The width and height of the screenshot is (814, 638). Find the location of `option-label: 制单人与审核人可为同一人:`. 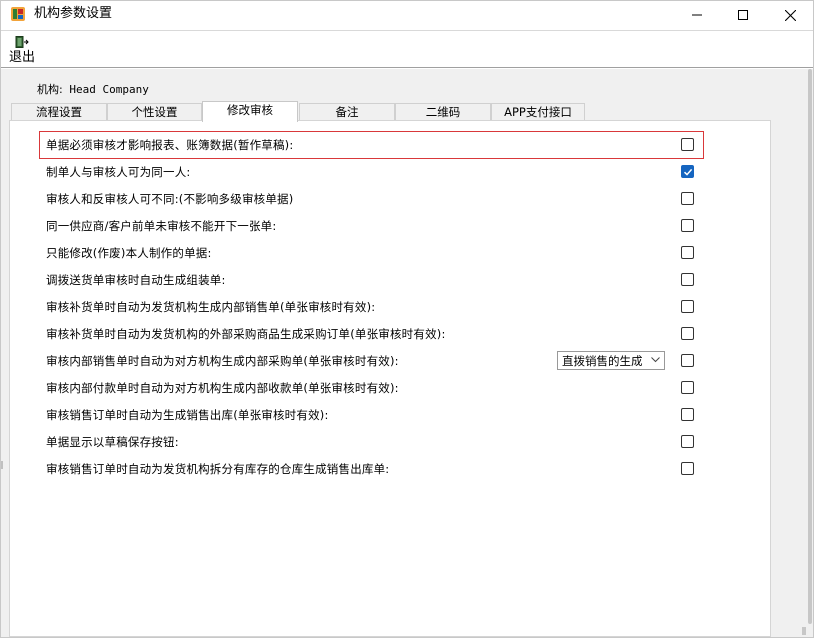

option-label: 制单人与审核人可为同一人: is located at coordinates (118, 172).